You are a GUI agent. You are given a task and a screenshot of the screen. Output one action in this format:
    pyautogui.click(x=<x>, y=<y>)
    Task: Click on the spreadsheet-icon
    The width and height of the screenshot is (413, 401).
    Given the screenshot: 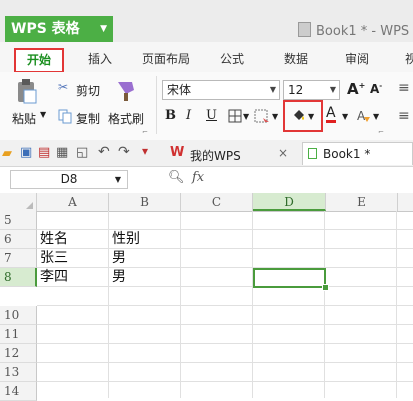 What is the action you would take?
    pyautogui.click(x=312, y=153)
    